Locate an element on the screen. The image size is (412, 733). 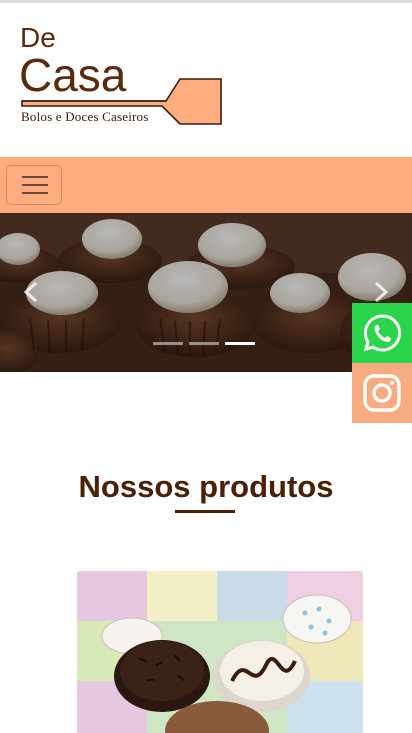
instagram-icon is located at coordinates (382, 393).